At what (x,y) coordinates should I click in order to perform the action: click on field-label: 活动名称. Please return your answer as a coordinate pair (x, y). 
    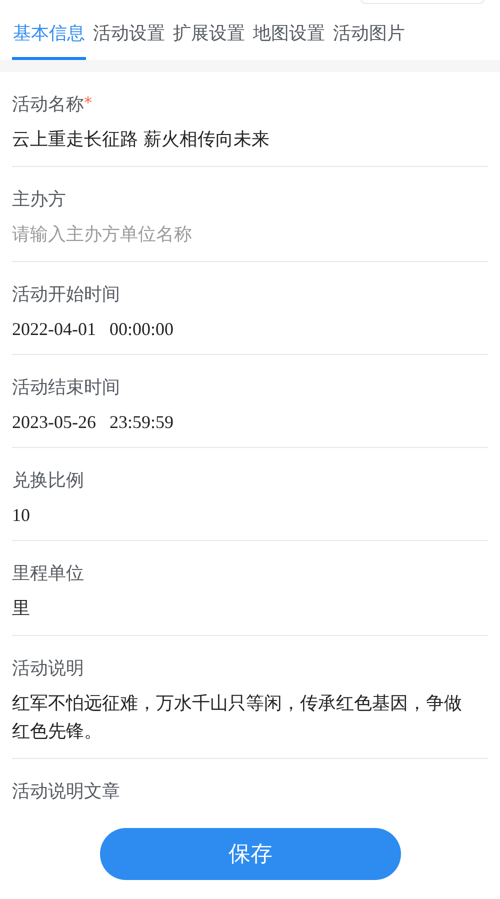
    Looking at the image, I should click on (48, 105).